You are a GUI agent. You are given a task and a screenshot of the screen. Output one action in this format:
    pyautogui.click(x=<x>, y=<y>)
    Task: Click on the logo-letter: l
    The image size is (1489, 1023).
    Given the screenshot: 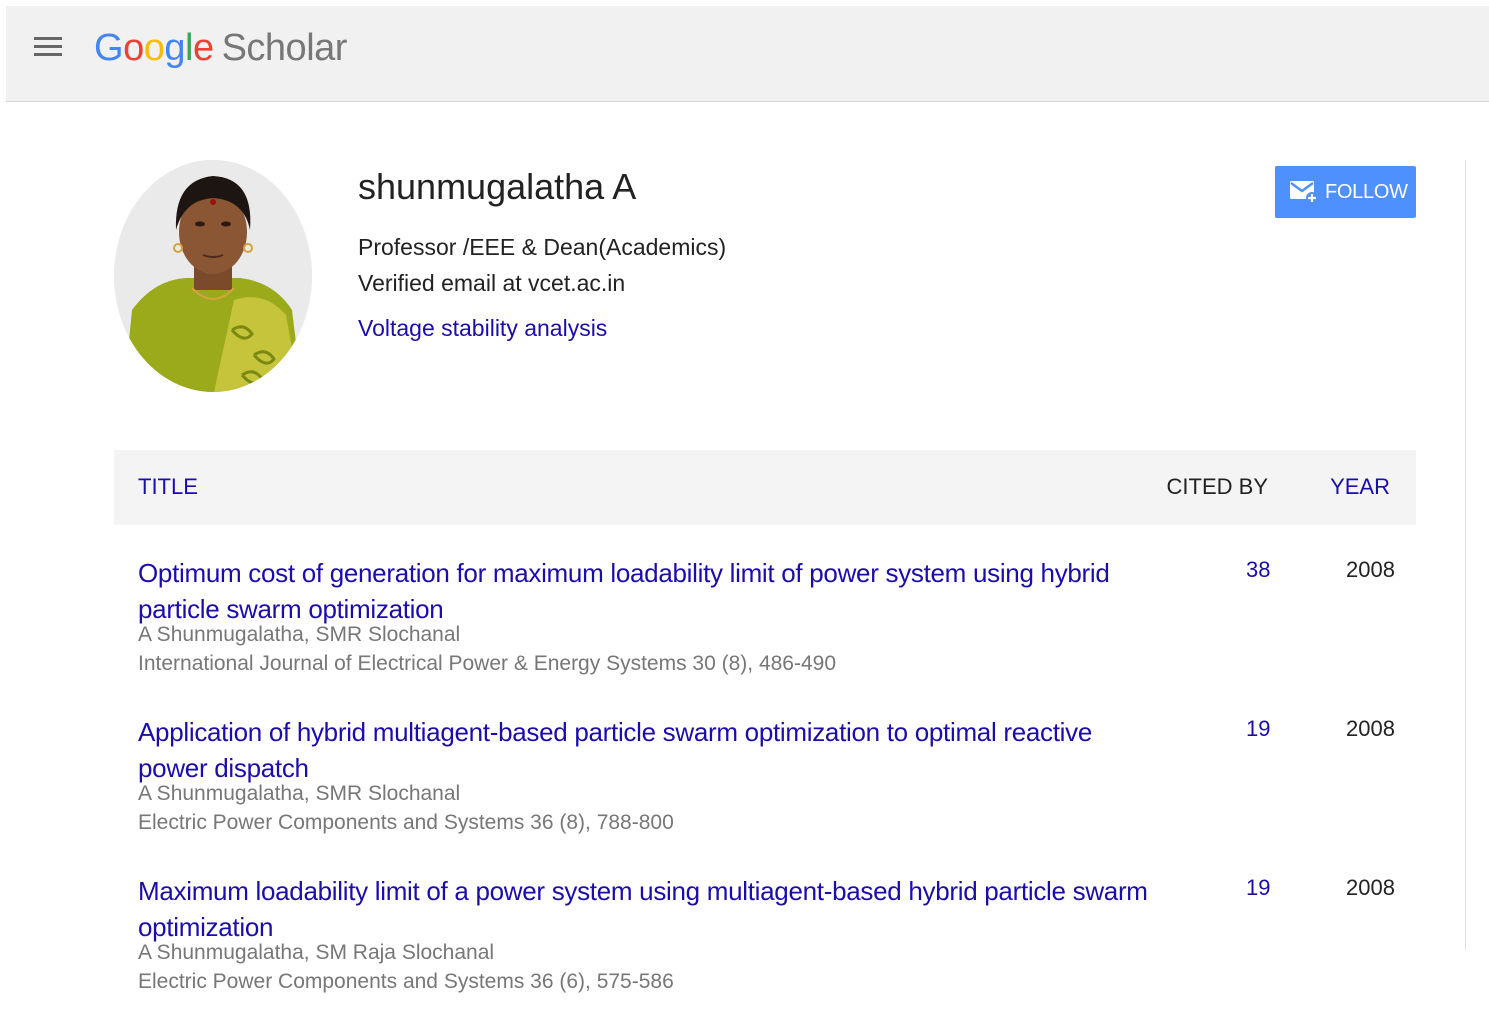 What is the action you would take?
    pyautogui.click(x=188, y=48)
    